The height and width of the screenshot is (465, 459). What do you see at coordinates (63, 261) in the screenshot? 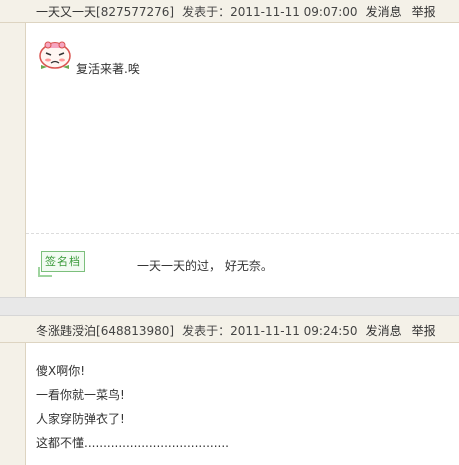
I see `signature-badge-icon: 签名档` at bounding box center [63, 261].